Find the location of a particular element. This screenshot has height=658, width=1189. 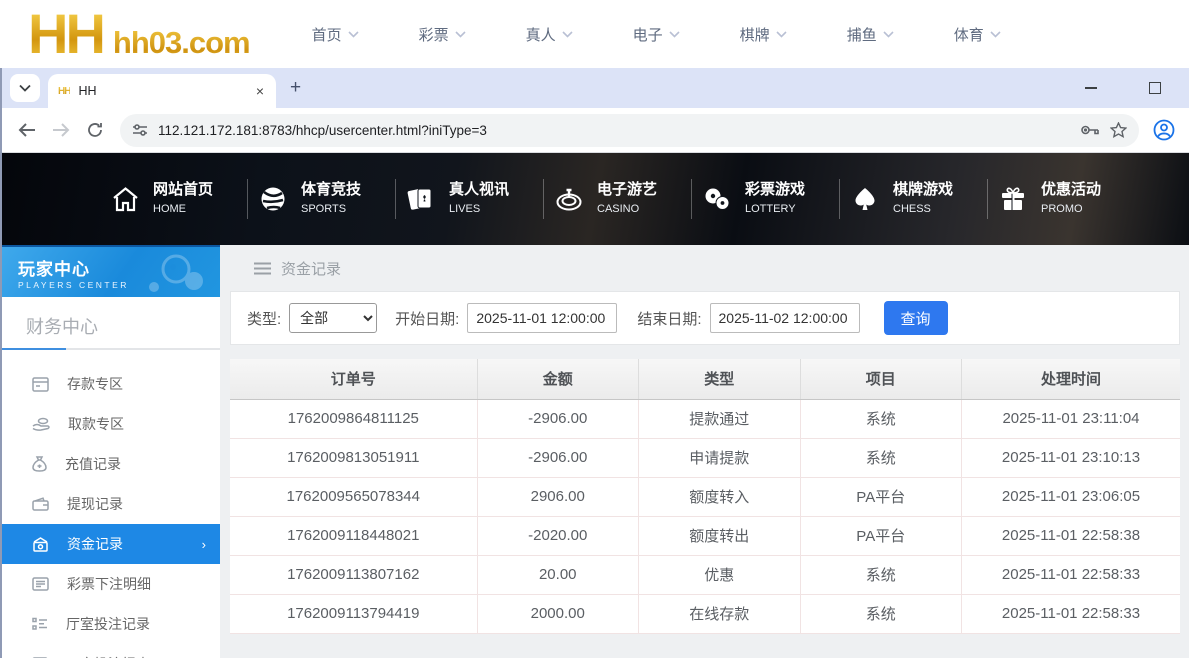

column-header-type: 类型 is located at coordinates (719, 379).